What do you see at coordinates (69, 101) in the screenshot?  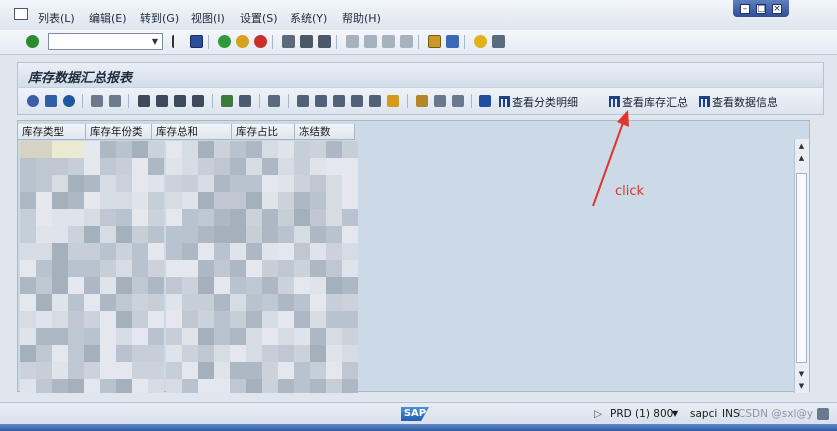 I see `refresh-icon` at bounding box center [69, 101].